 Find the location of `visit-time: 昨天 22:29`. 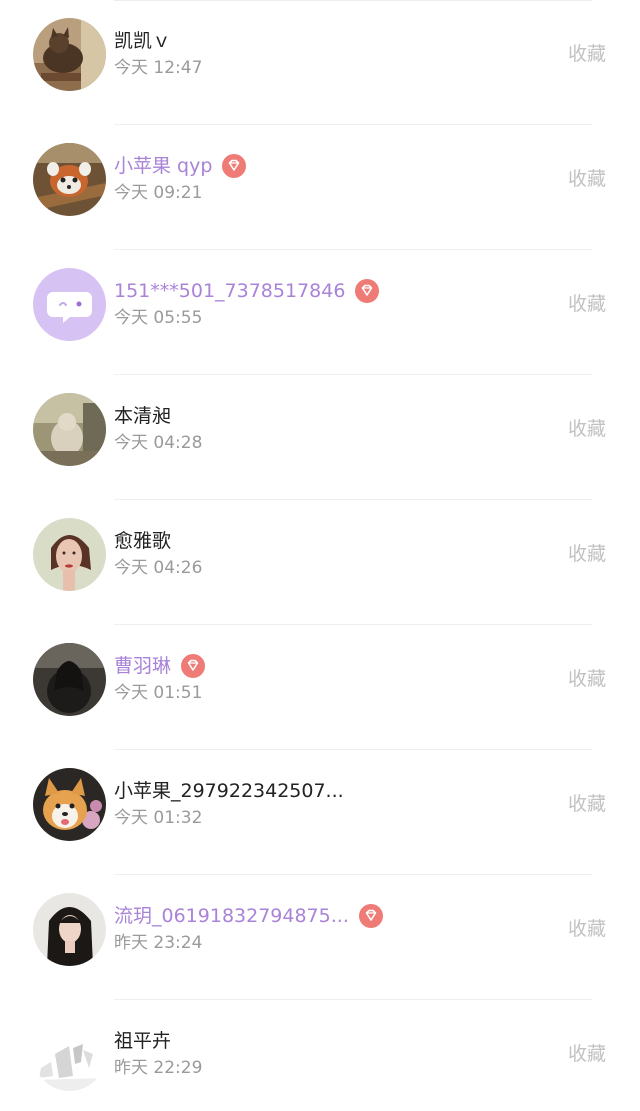

visit-time: 昨天 22:29 is located at coordinates (158, 1068).